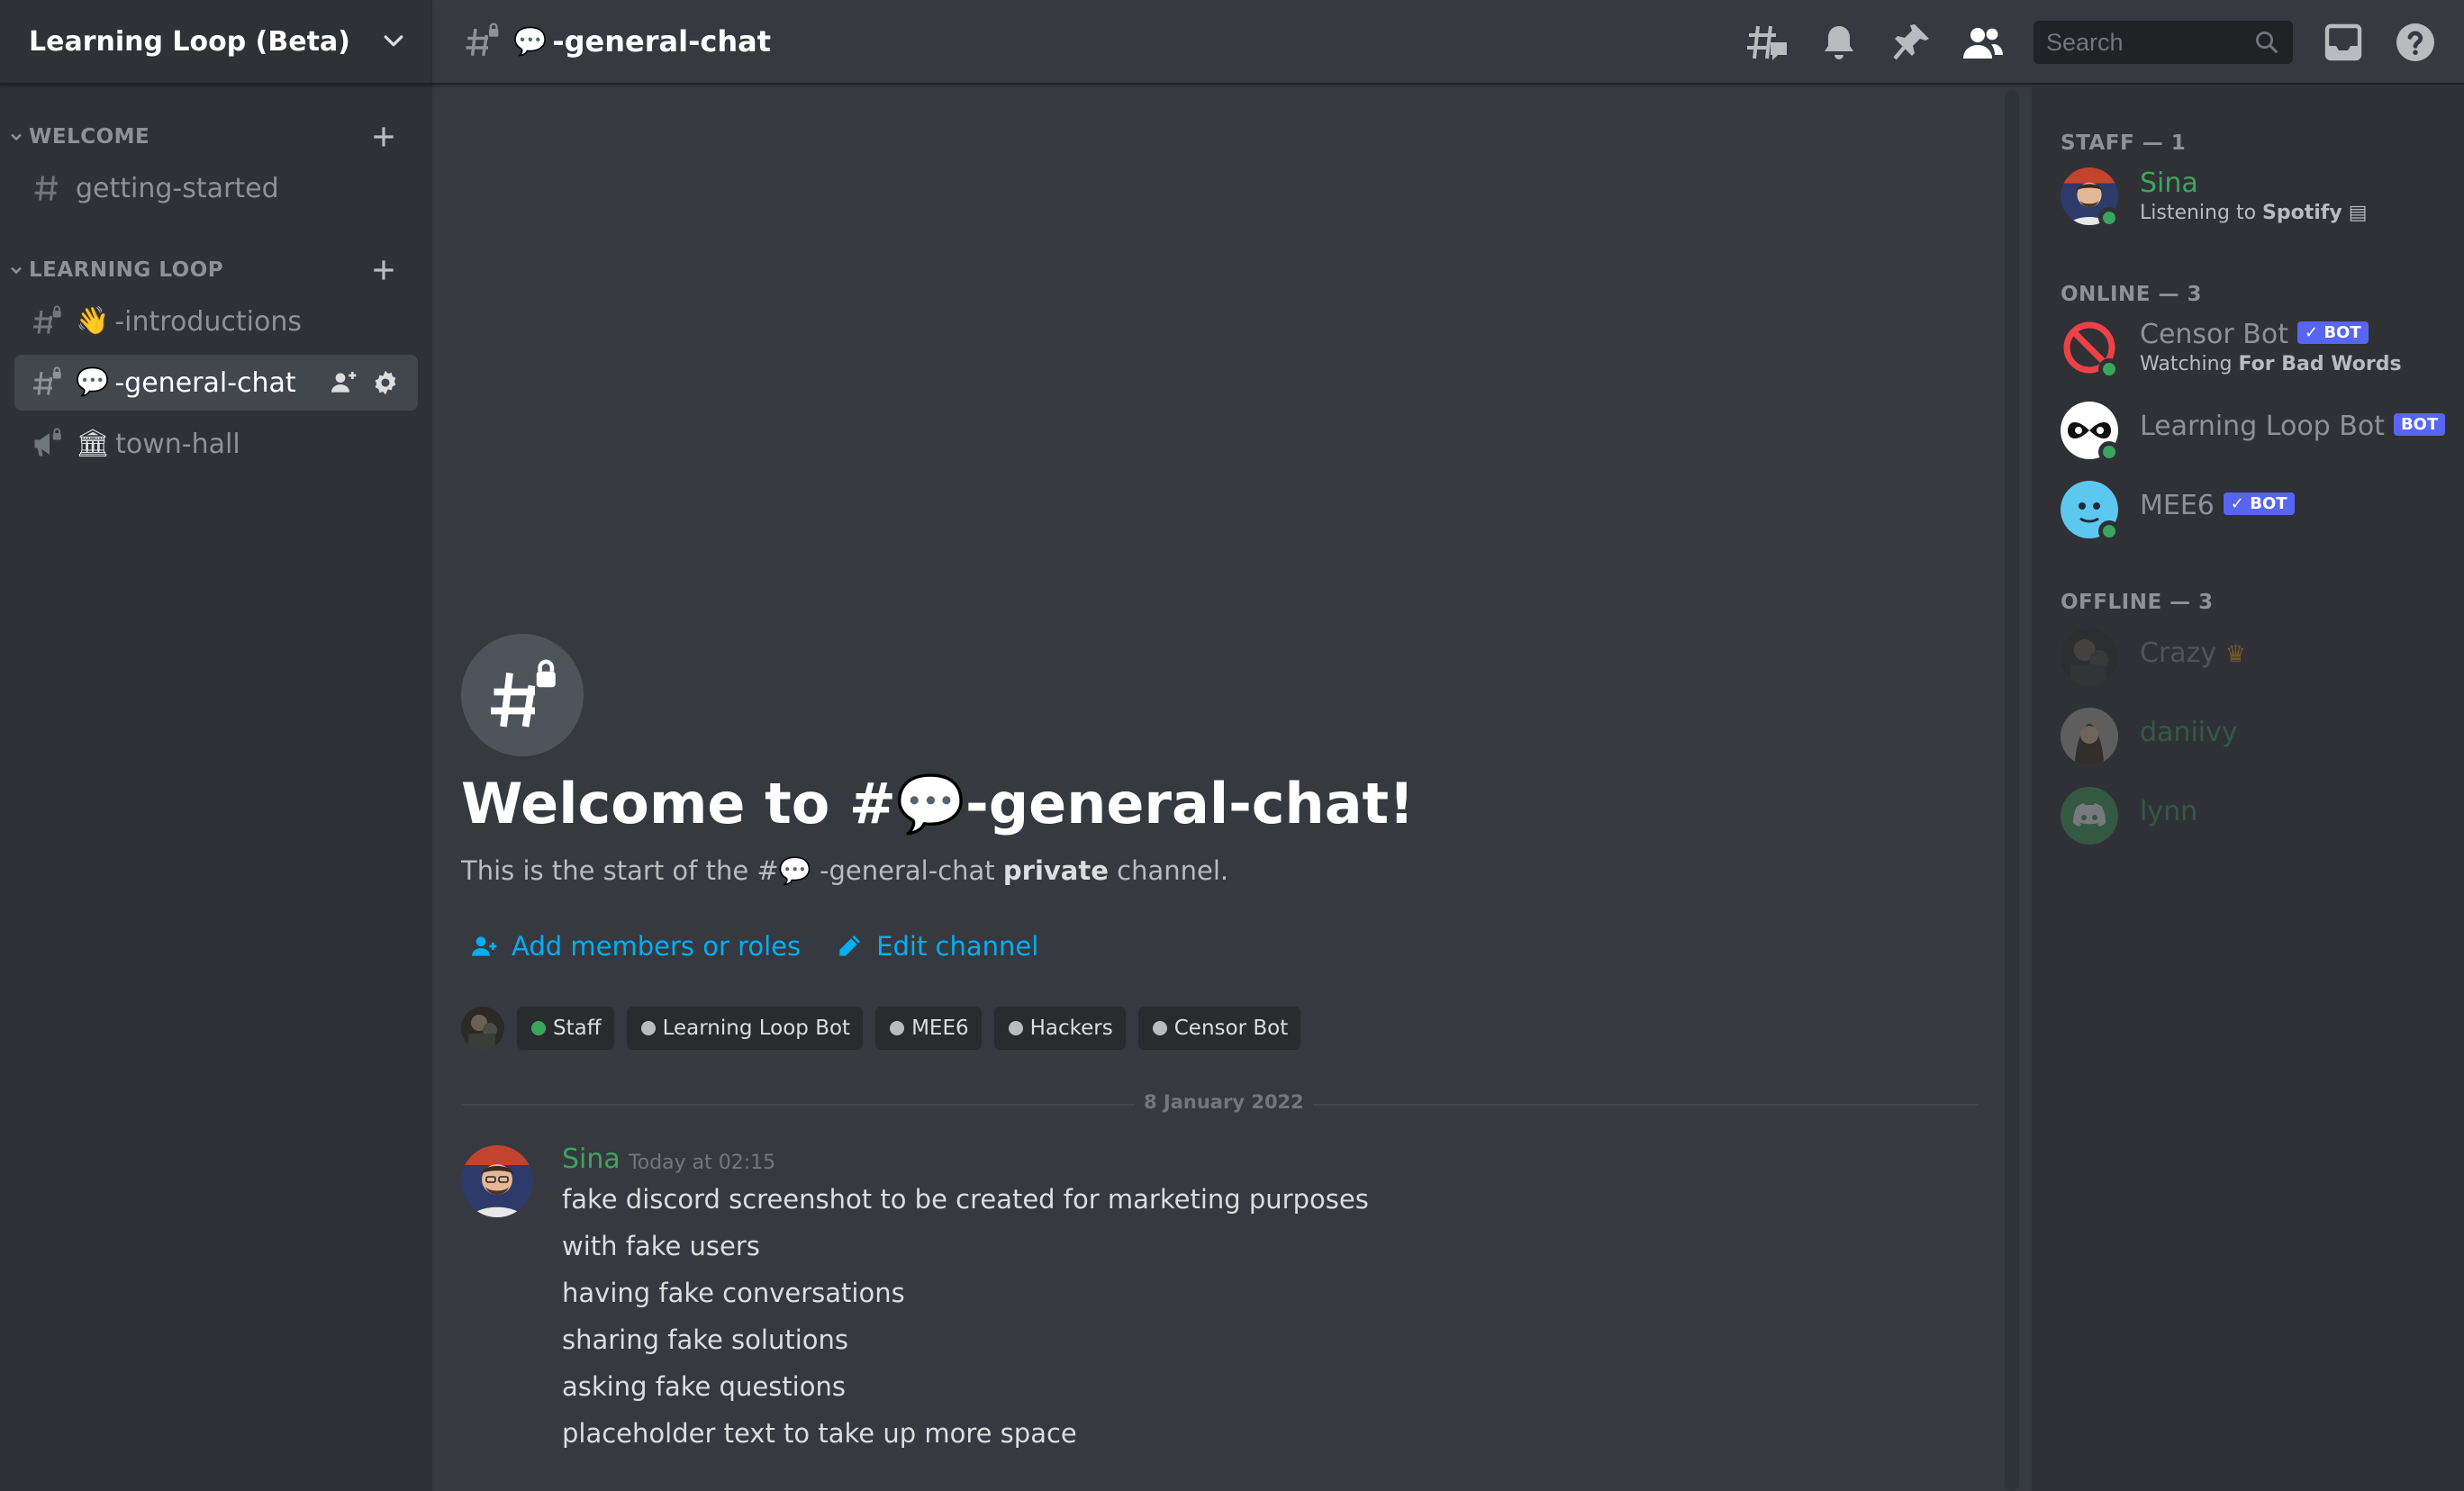  I want to click on gear-icon, so click(385, 382).